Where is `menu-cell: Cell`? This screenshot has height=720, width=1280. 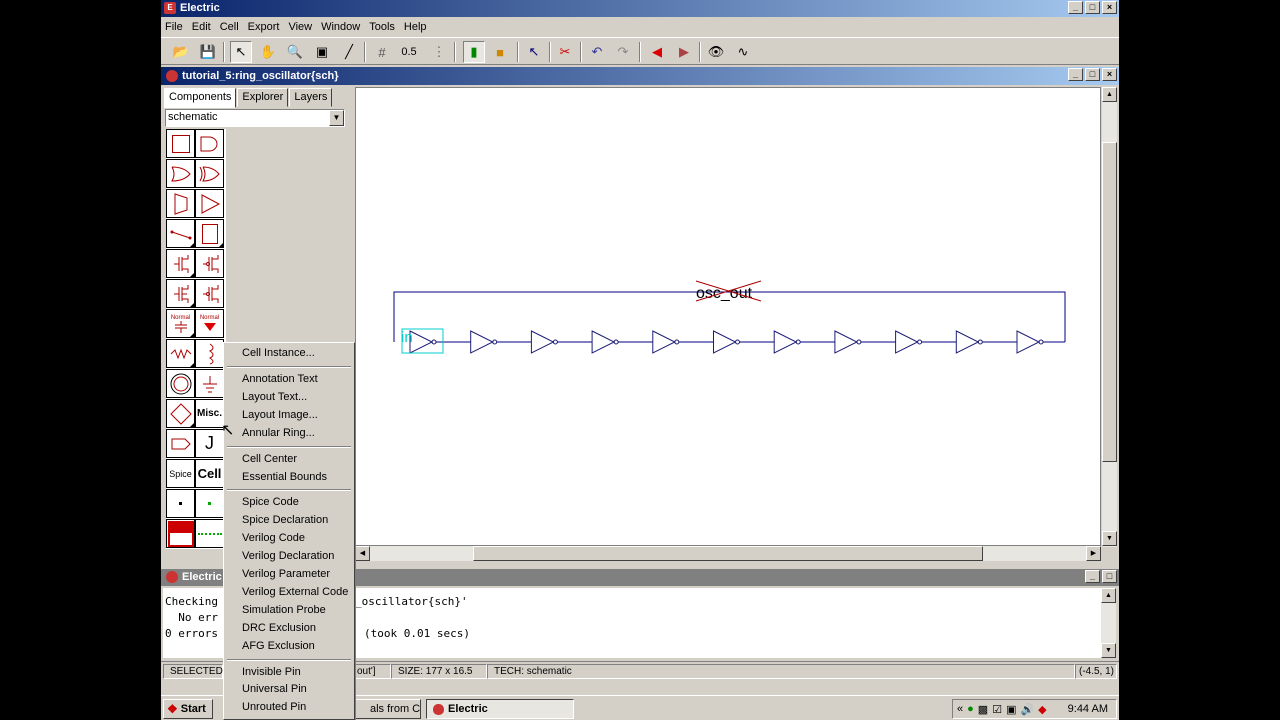 menu-cell: Cell is located at coordinates (232, 27).